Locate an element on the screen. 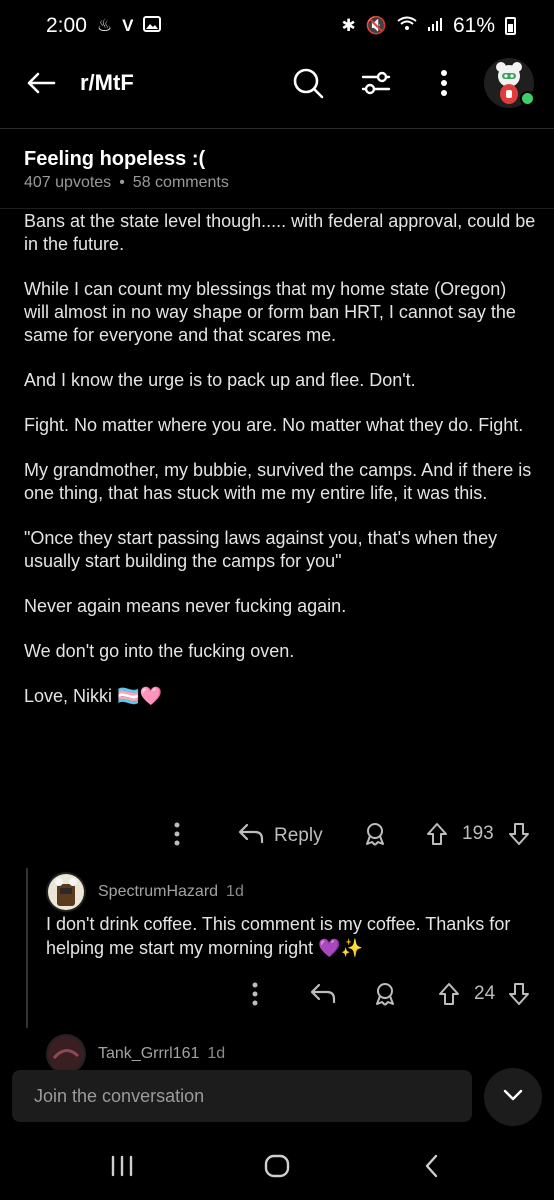 The image size is (554, 1200). comment-actions: Reply 193 is located at coordinates (277, 836).